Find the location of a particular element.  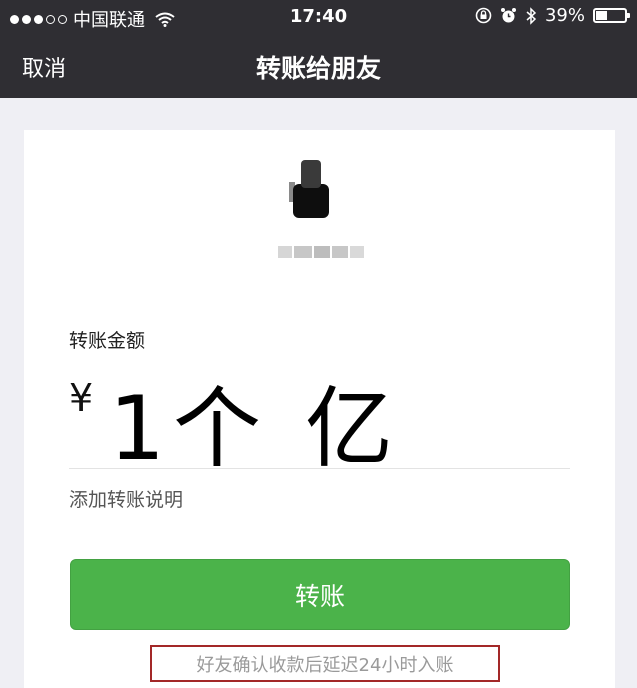

status-right: 39% is located at coordinates (552, 15).